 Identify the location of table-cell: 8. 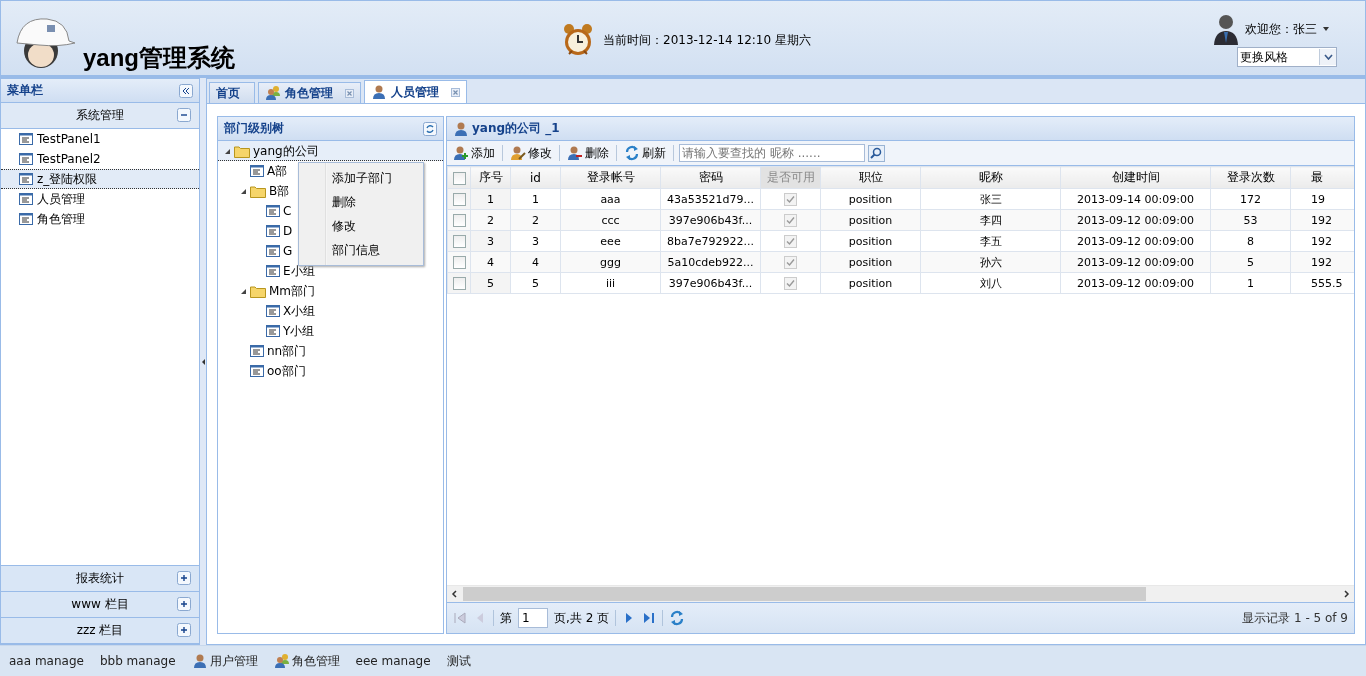
(1250, 241).